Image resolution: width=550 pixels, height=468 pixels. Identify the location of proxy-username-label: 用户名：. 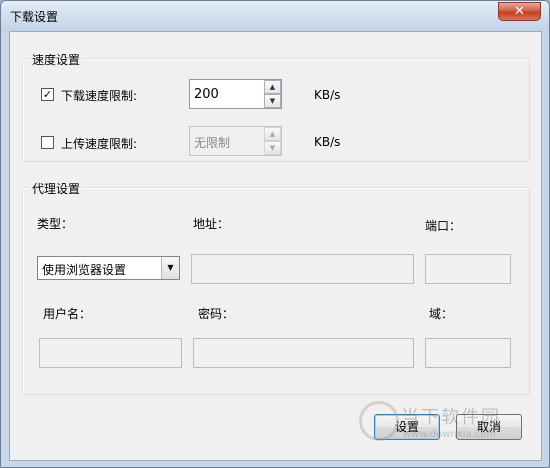
(67, 314).